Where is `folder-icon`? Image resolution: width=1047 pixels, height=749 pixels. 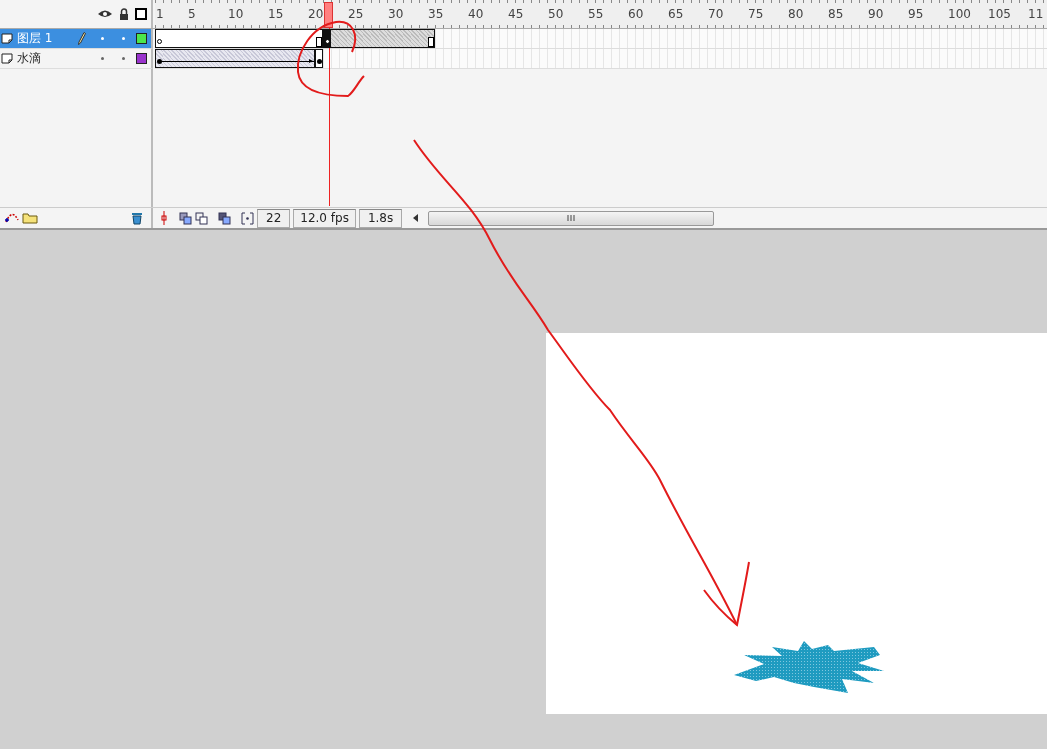 folder-icon is located at coordinates (30, 218).